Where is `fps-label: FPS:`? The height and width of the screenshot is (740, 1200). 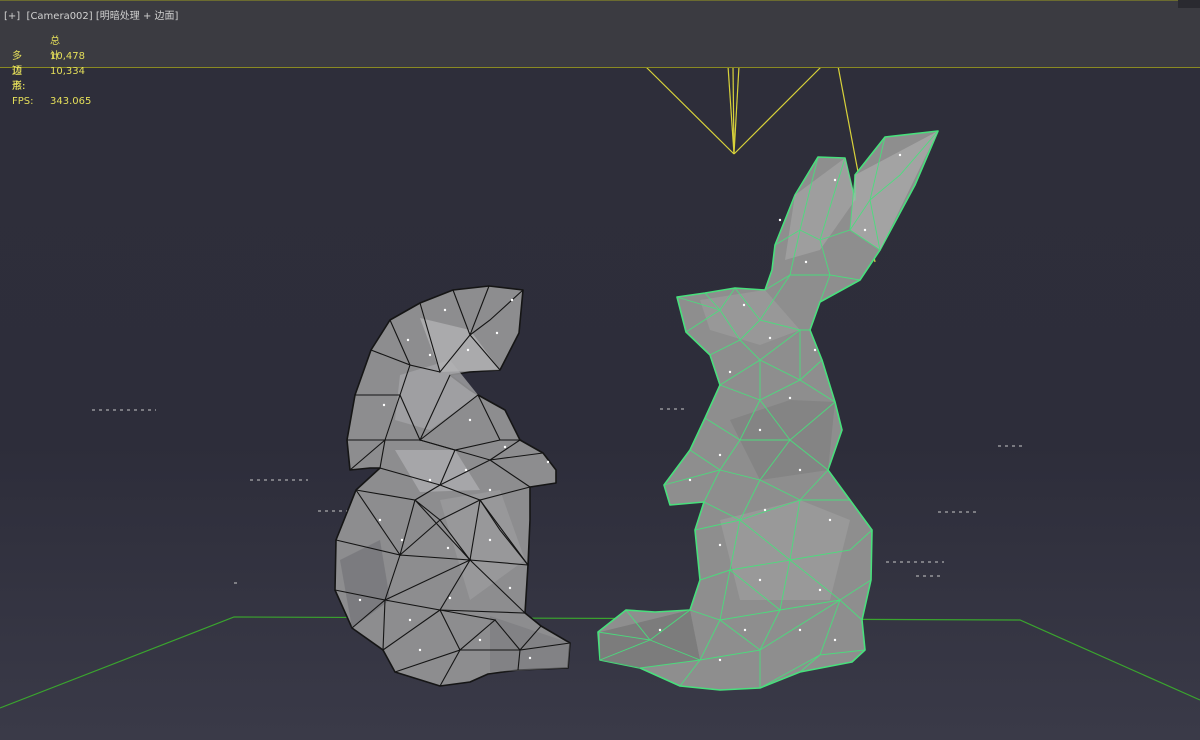 fps-label: FPS: is located at coordinates (23, 101).